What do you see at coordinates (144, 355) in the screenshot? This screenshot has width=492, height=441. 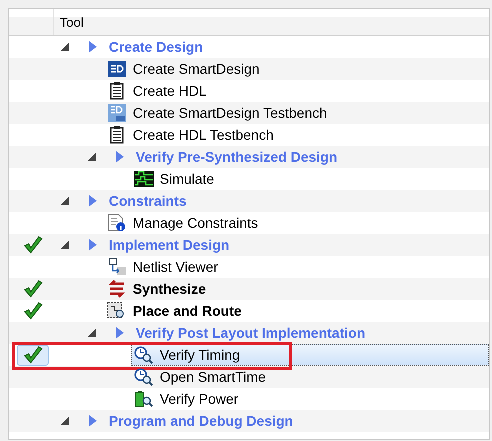 I see `clock-magnifier-icon` at bounding box center [144, 355].